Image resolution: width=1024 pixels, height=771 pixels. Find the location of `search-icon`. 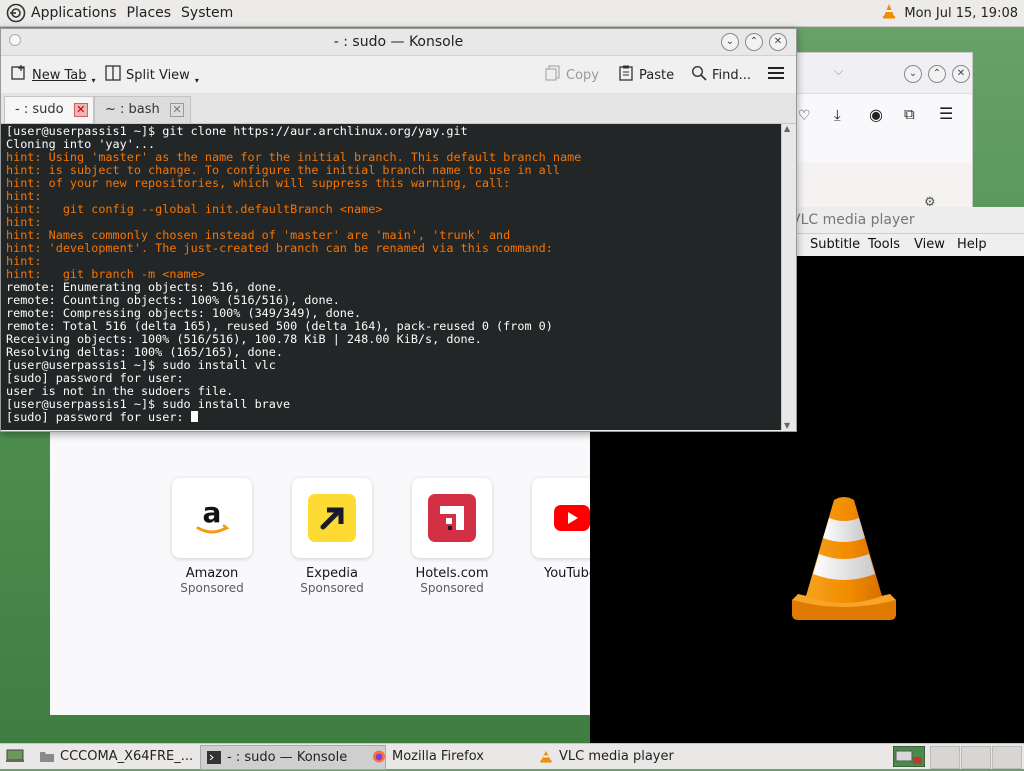

search-icon is located at coordinates (699, 75).